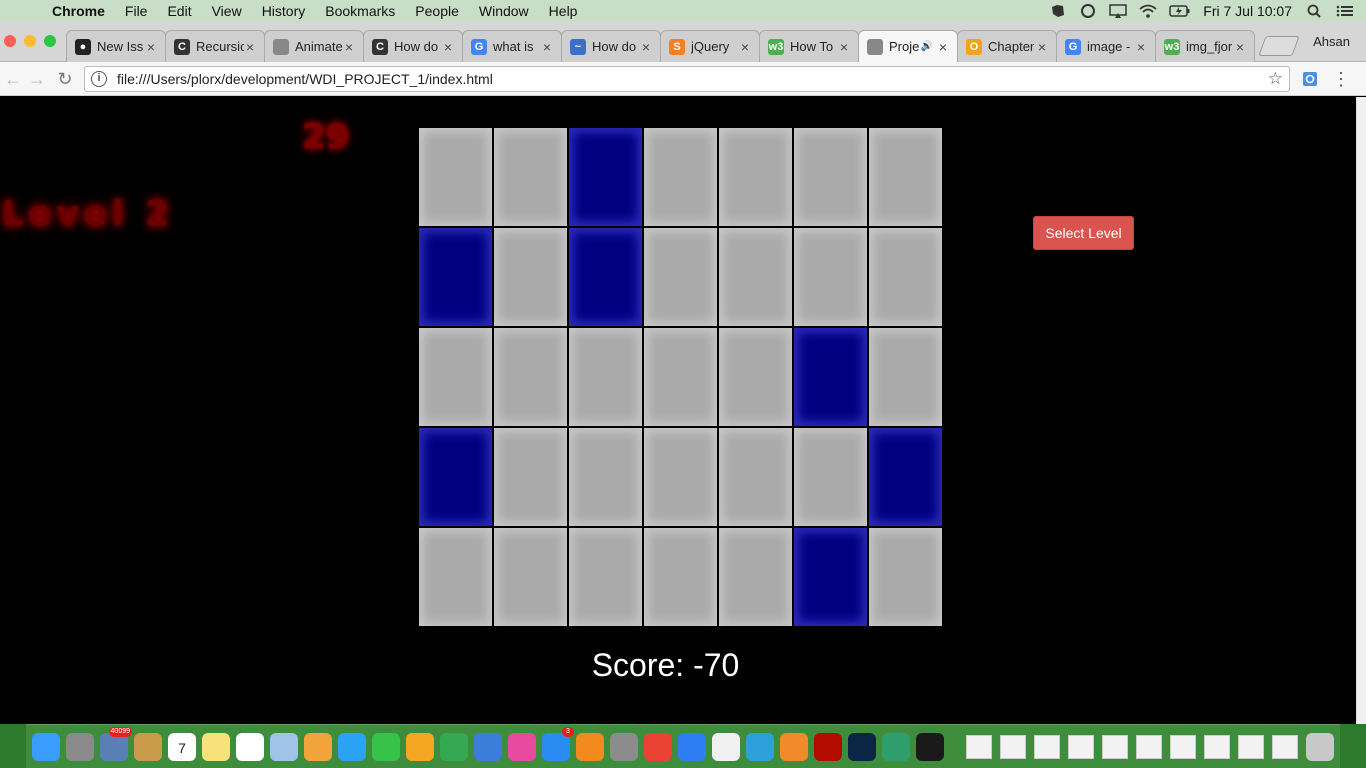 Image resolution: width=1366 pixels, height=768 pixels. I want to click on browser-tab: w3 How To ×, so click(809, 46).